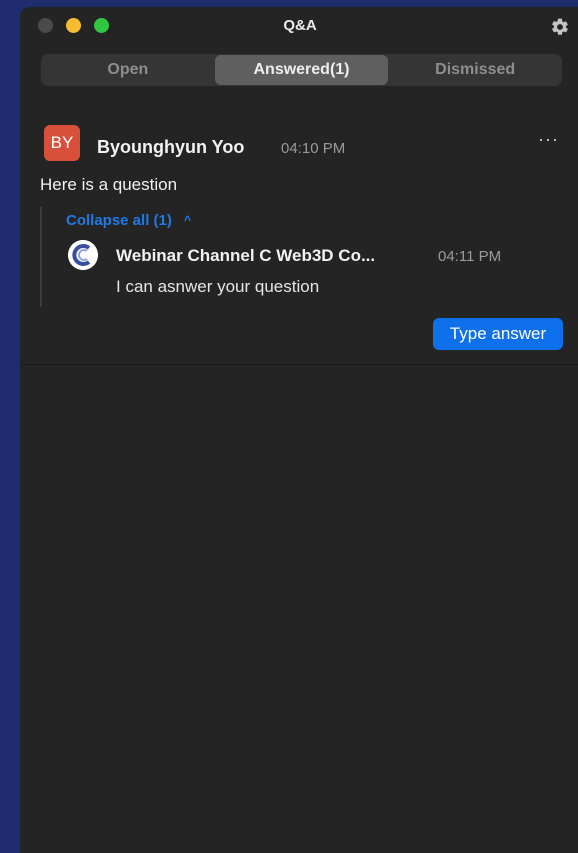 The image size is (578, 853). I want to click on question-time: 04:10 PM, so click(313, 148).